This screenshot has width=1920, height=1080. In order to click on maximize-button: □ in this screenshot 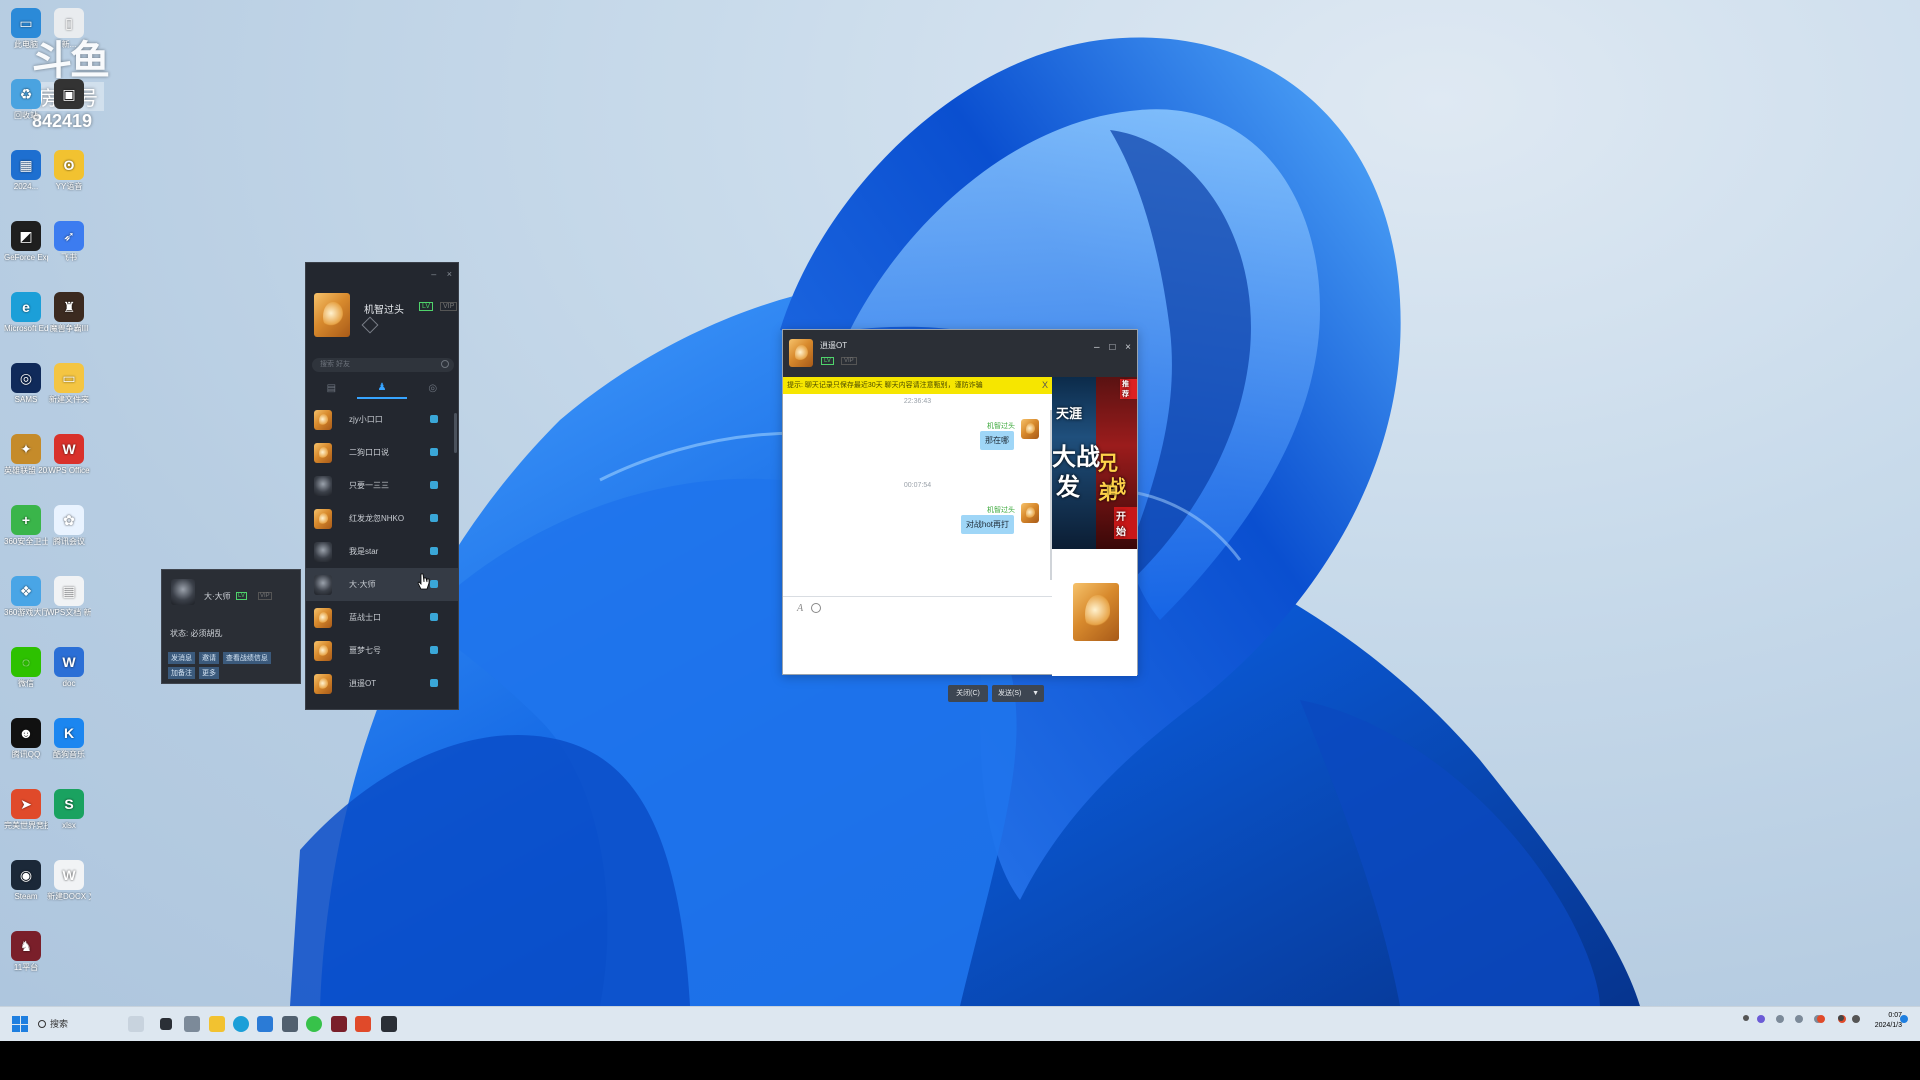, I will do `click(1112, 347)`.